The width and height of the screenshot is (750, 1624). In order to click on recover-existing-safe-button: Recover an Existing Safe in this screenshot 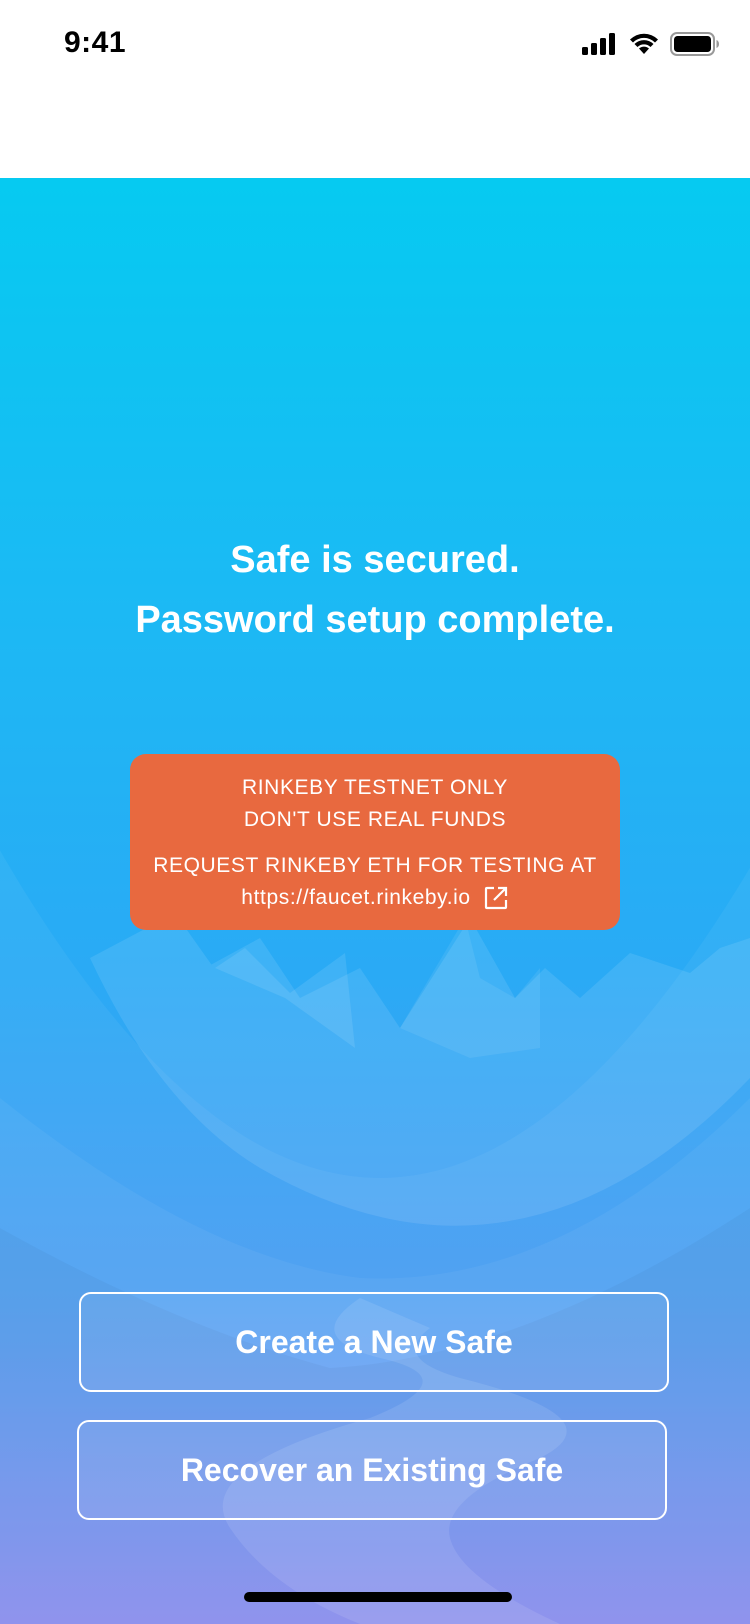, I will do `click(372, 1470)`.